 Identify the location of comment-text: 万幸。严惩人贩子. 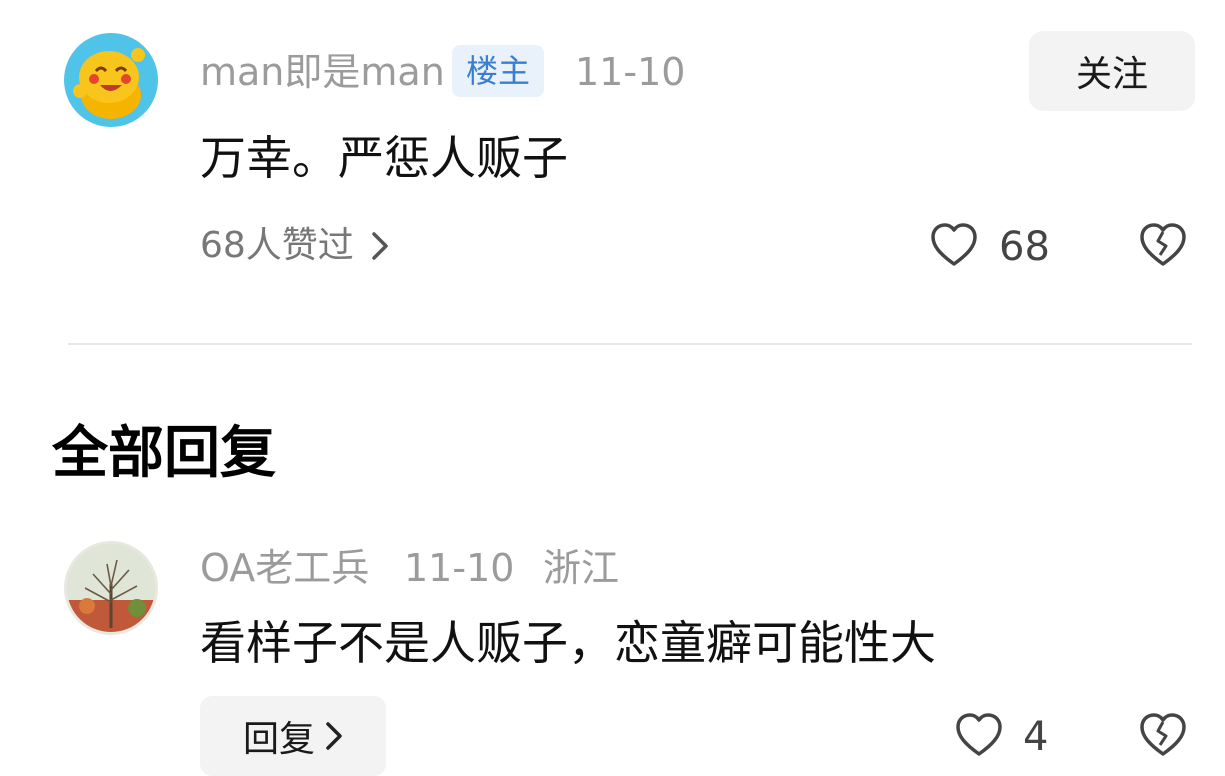
(384, 158).